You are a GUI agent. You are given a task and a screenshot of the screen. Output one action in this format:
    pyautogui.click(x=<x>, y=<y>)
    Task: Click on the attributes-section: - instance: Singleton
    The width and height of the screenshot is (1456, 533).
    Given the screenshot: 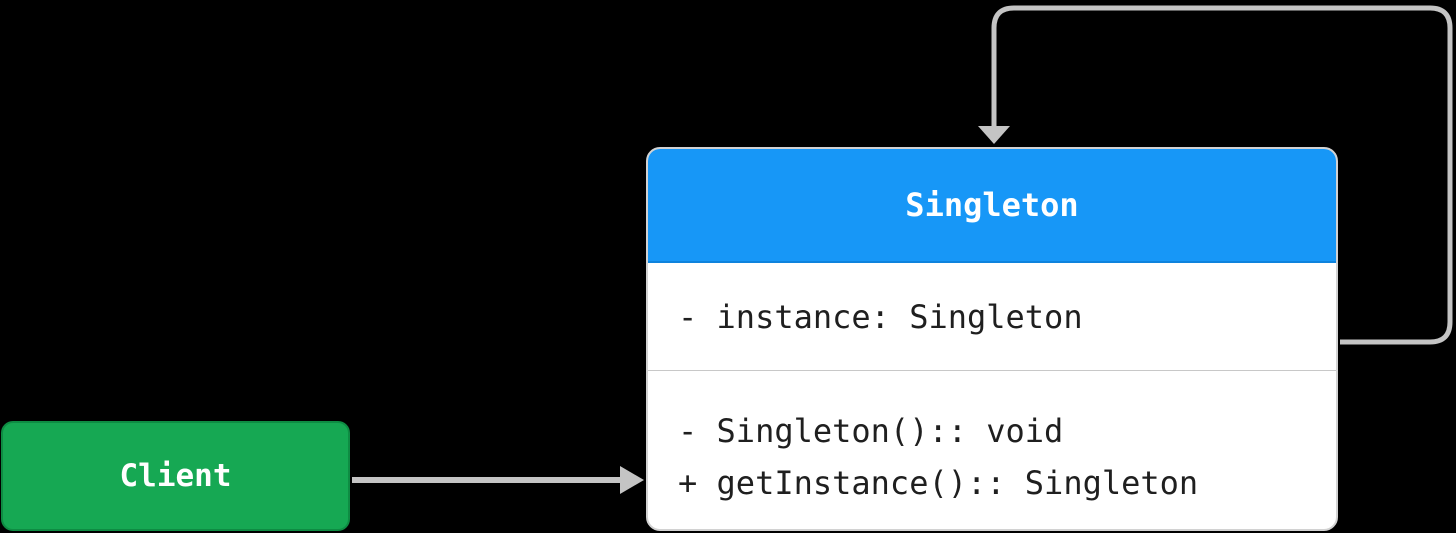 What is the action you would take?
    pyautogui.click(x=992, y=317)
    